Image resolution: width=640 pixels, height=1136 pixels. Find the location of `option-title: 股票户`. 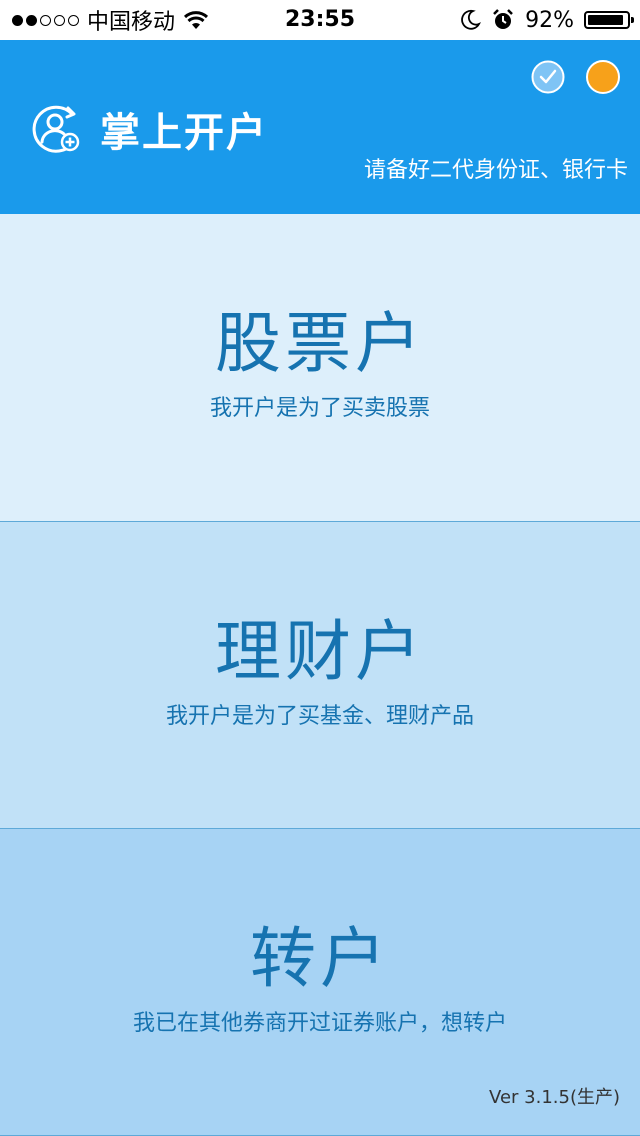

option-title: 股票户 is located at coordinates (320, 343).